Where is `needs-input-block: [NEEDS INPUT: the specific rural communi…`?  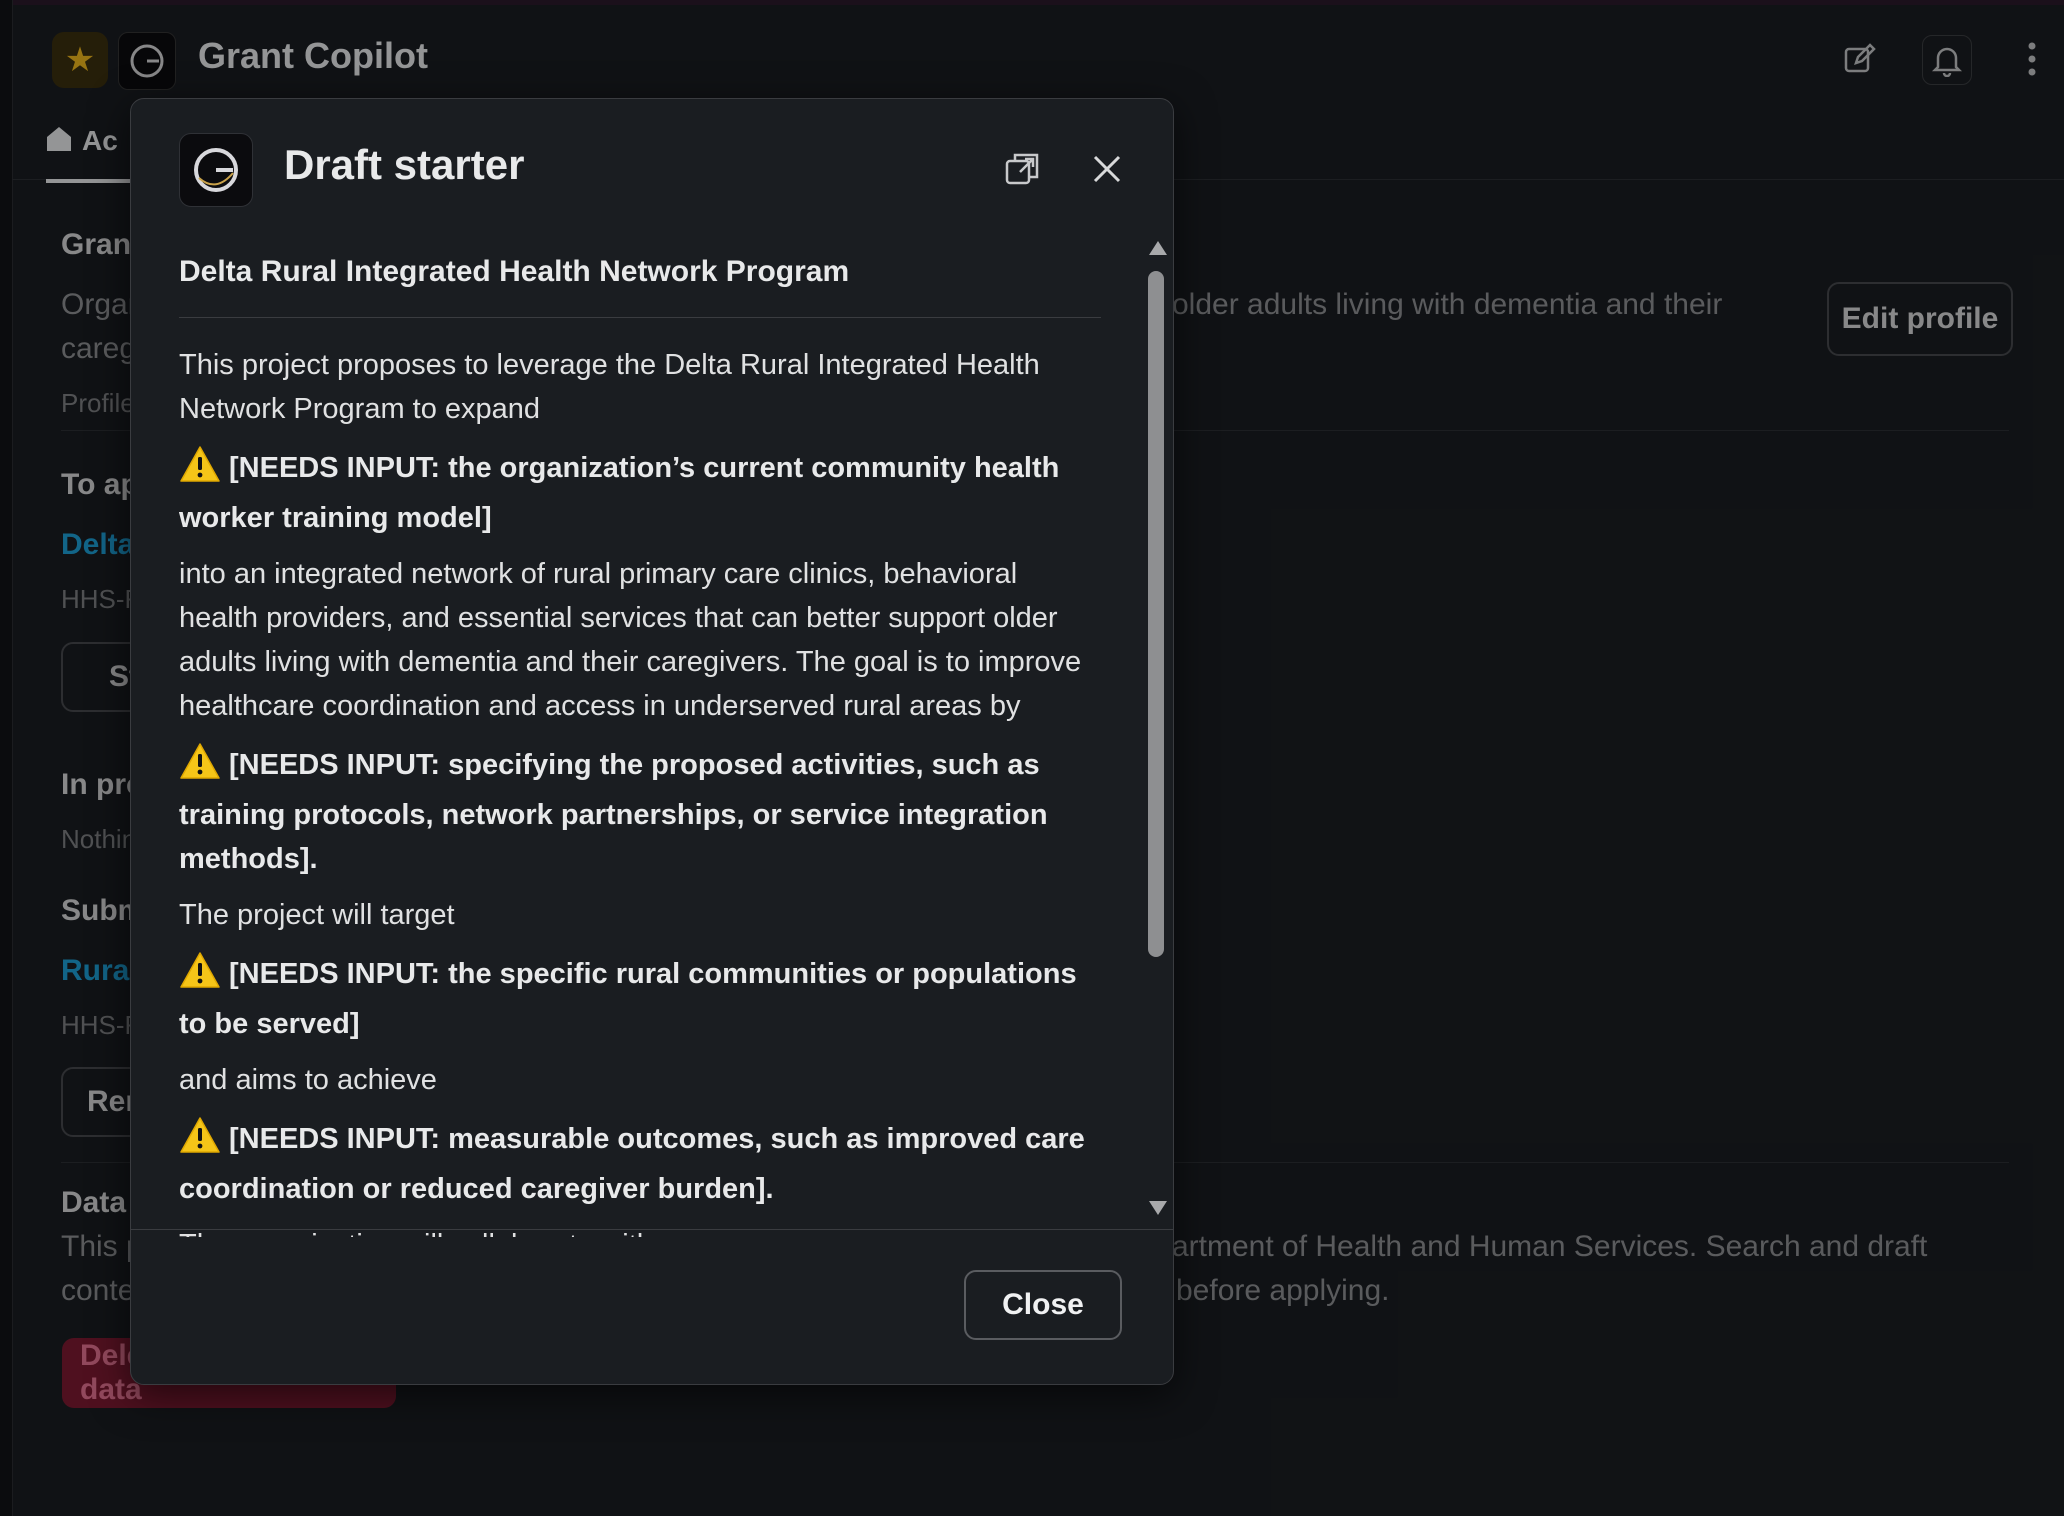
needs-input-block: [NEEDS INPUT: the specific rural communi… is located at coordinates (640, 998).